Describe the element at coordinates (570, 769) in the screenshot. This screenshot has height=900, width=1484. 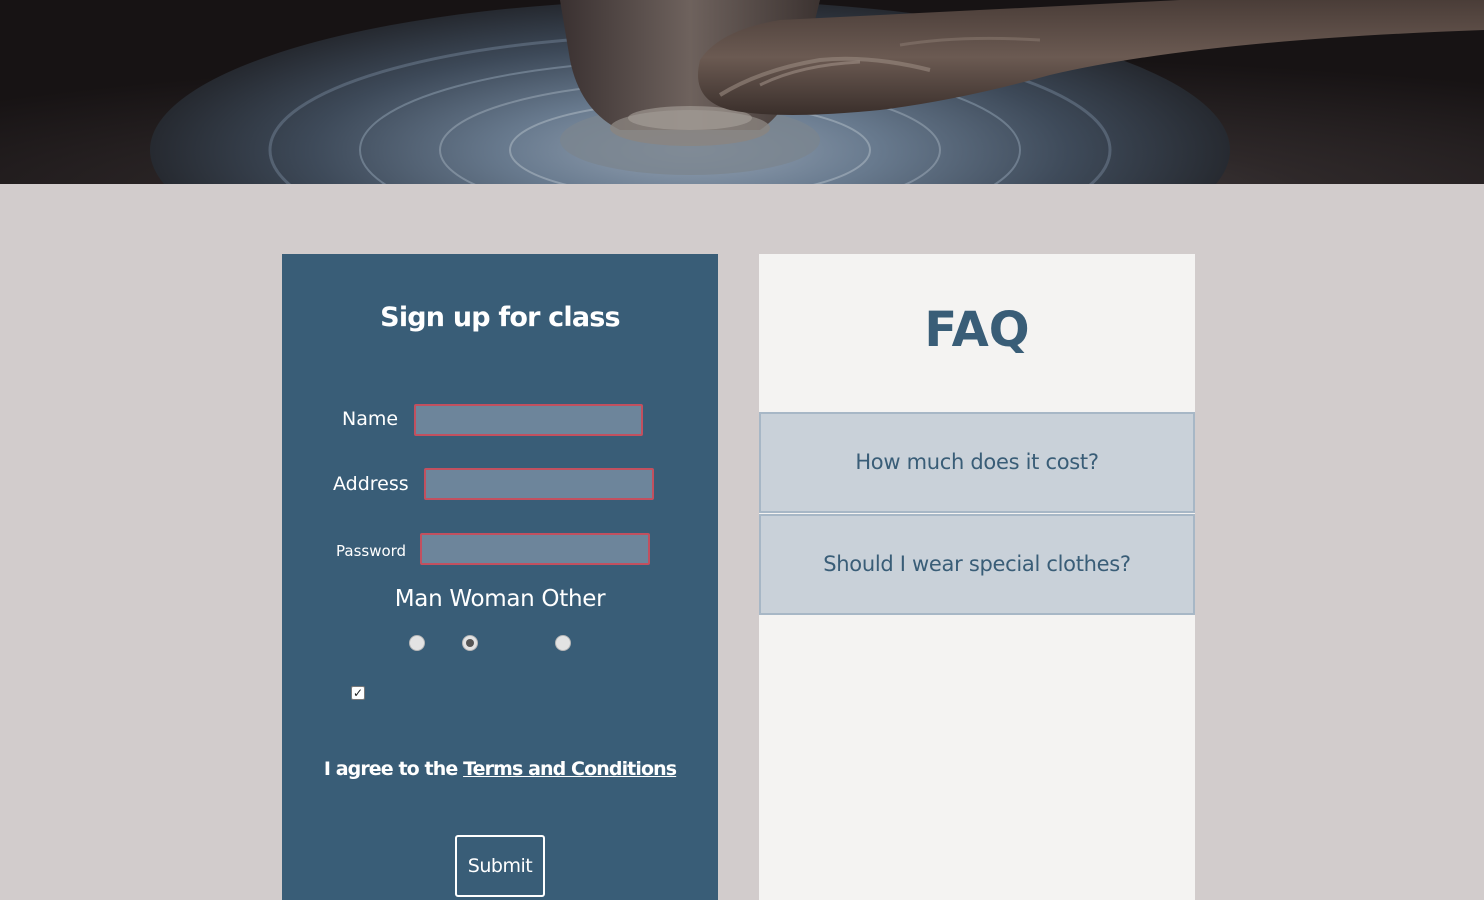
I see `terms-link: Terms and Conditions` at that location.